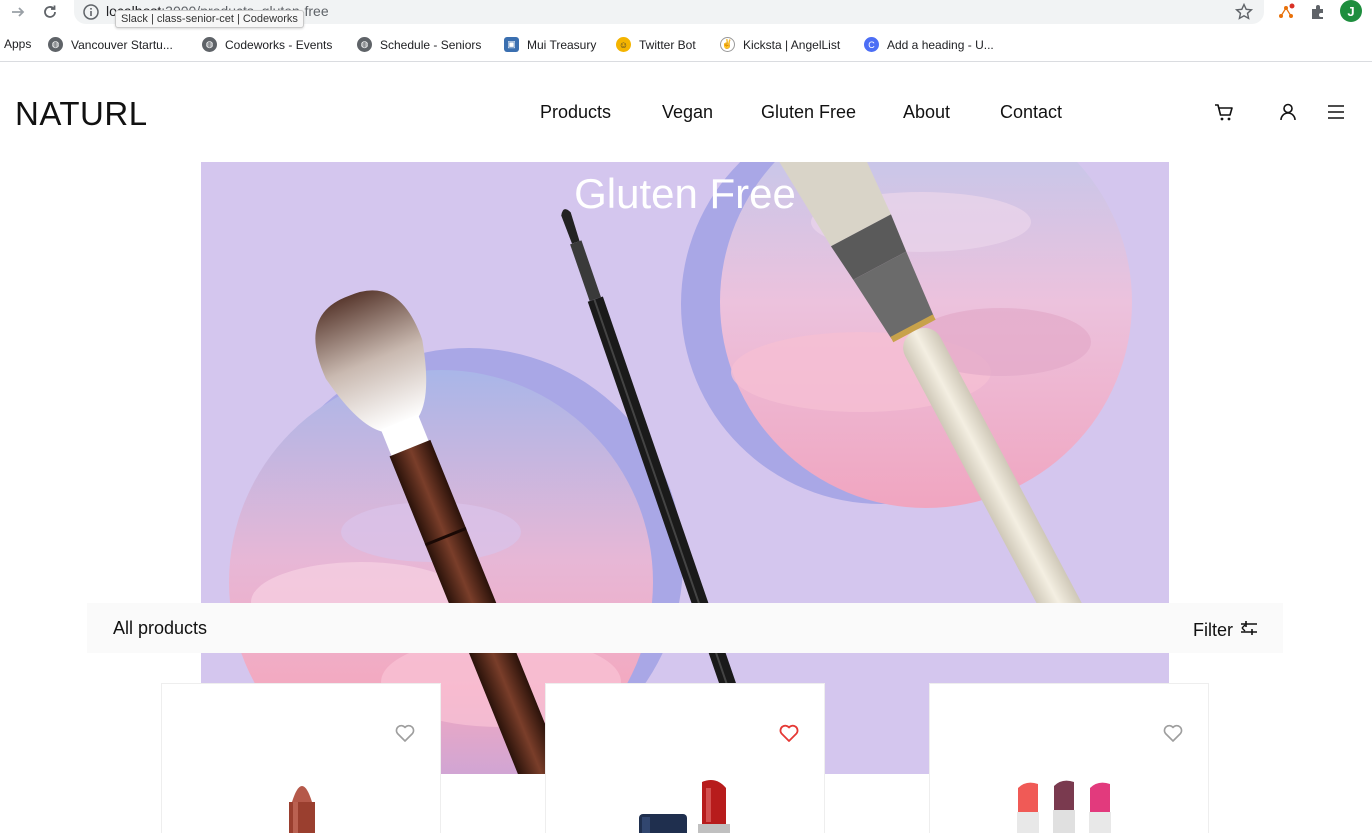 This screenshot has height=833, width=1372. Describe the element at coordinates (667, 44) in the screenshot. I see `bookmark-label: Twitter Bot` at that location.